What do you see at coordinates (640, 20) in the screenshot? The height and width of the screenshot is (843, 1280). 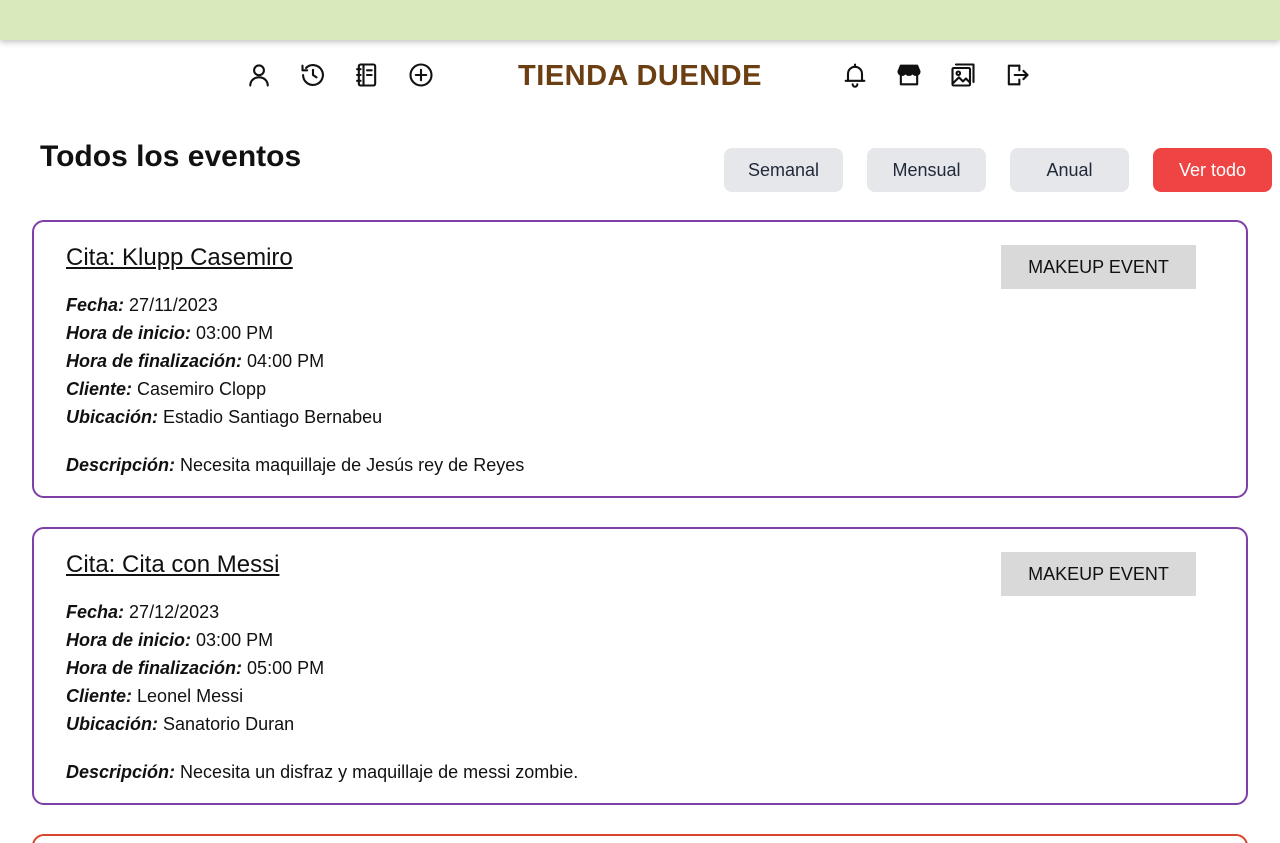 I see `top-banner` at bounding box center [640, 20].